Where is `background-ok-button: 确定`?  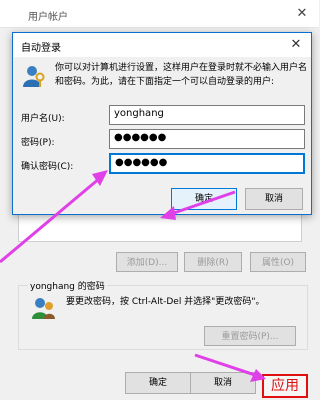 background-ok-button: 确定 is located at coordinates (158, 383).